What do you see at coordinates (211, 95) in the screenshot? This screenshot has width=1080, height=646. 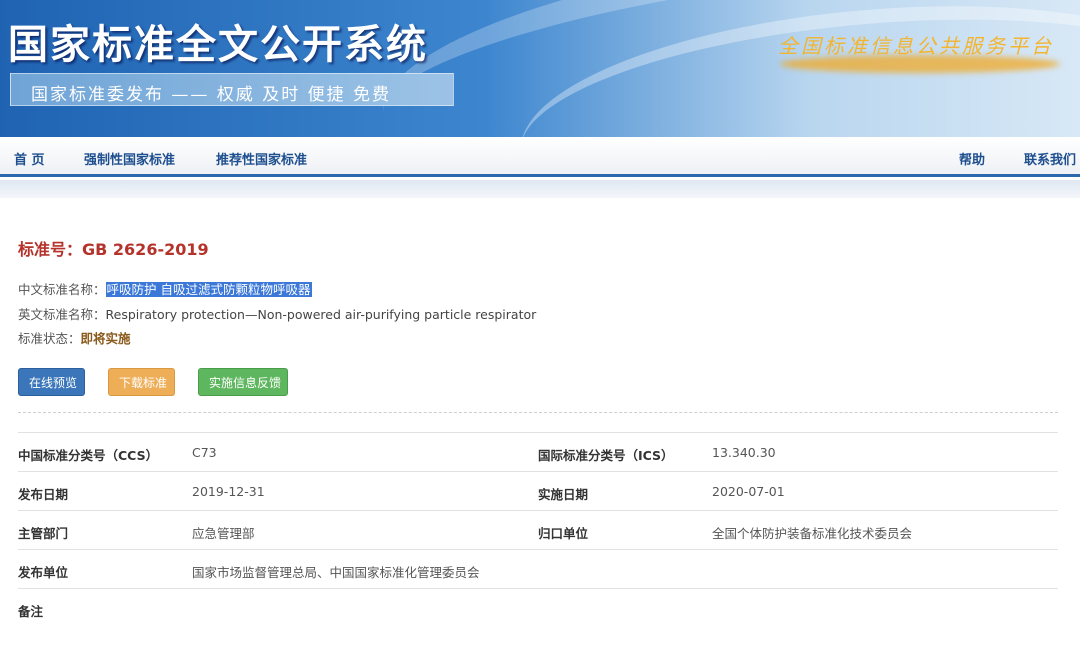 I see `slogan-text: 国家标准委发布 —— 权威 及时 便捷 免费` at bounding box center [211, 95].